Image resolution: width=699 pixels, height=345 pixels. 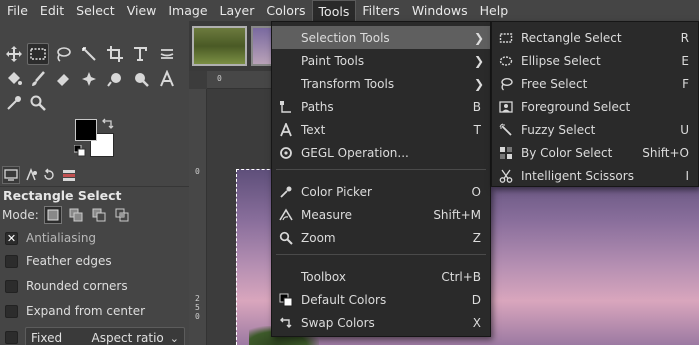 What do you see at coordinates (286, 107) in the screenshot?
I see `paths-icon` at bounding box center [286, 107].